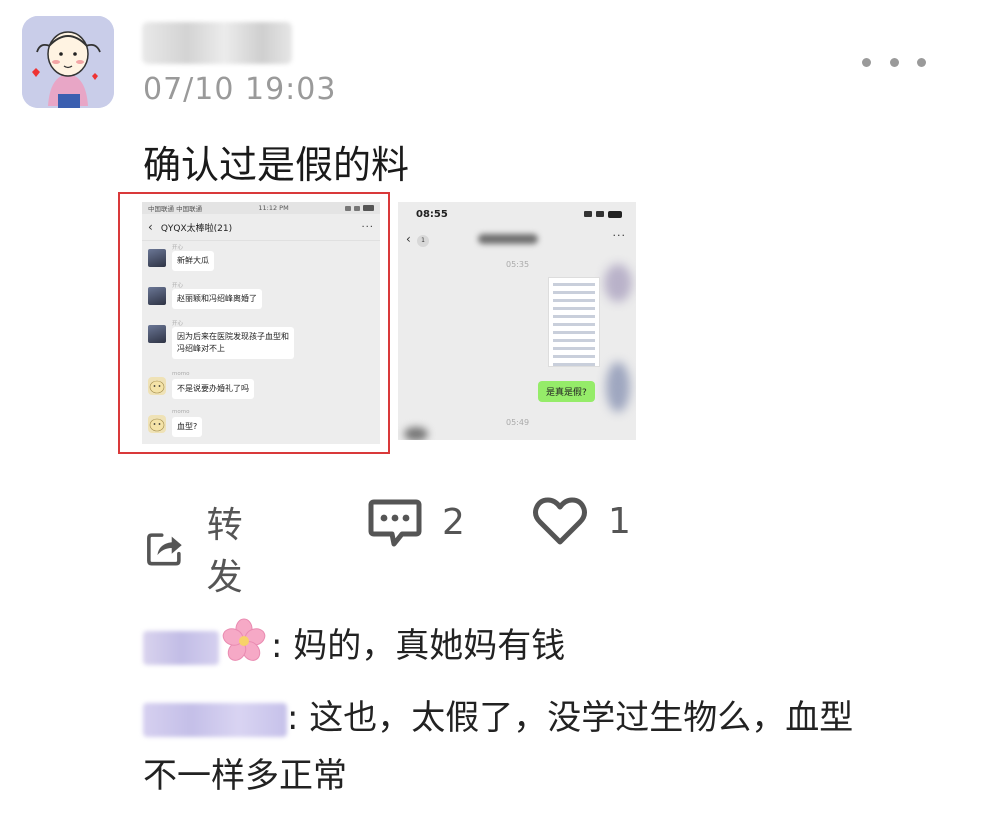 Image resolution: width=1000 pixels, height=837 pixels. I want to click on message-bubble: 新鲜大瓜, so click(193, 261).